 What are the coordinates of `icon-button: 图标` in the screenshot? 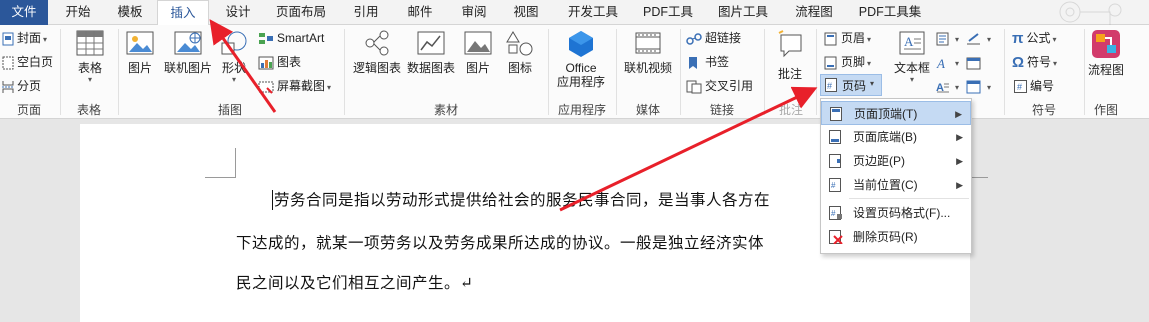 It's located at (520, 52).